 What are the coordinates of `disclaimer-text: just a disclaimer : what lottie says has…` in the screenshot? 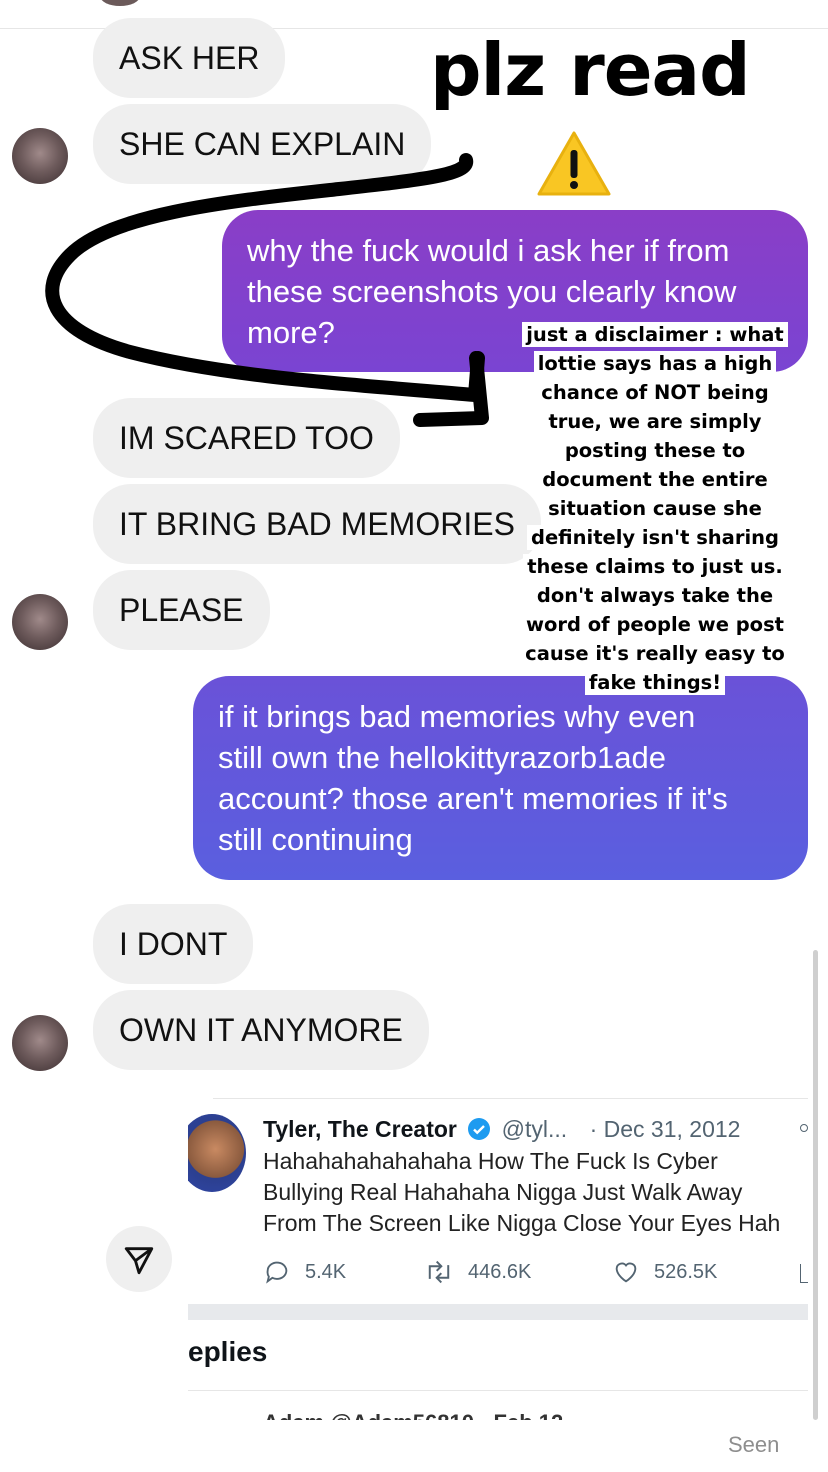 It's located at (655, 508).